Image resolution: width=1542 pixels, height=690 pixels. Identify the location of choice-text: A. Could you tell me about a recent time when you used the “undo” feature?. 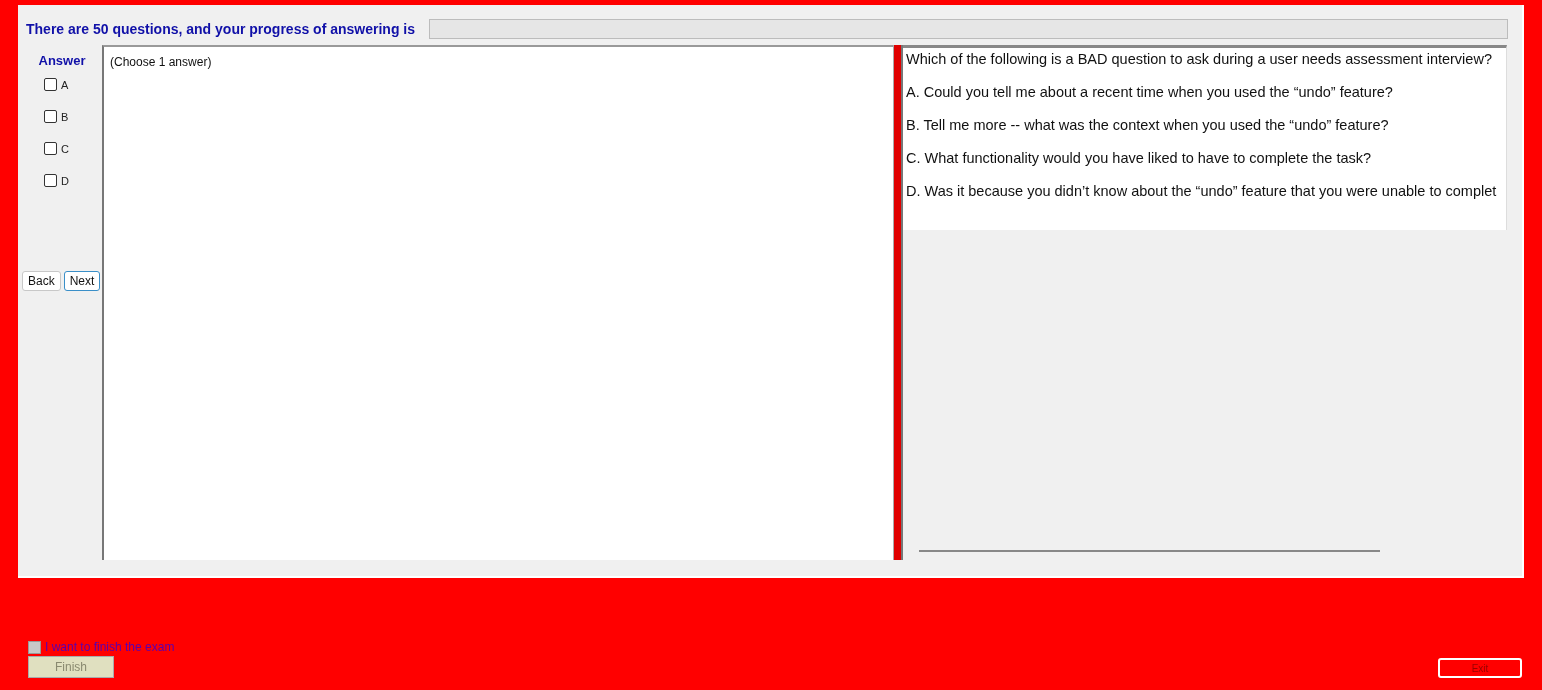
(1150, 92).